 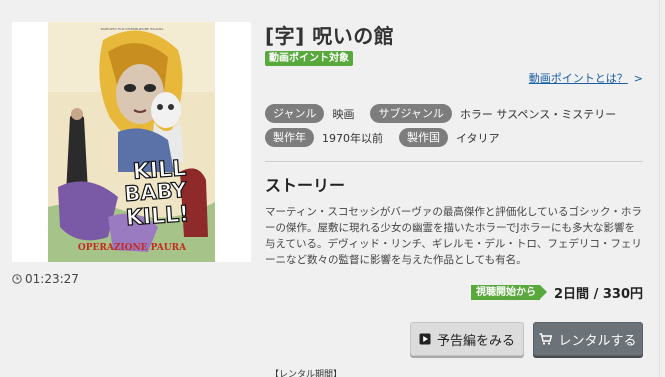 What do you see at coordinates (157, 216) in the screenshot?
I see `poster-title-line3: KILL!` at bounding box center [157, 216].